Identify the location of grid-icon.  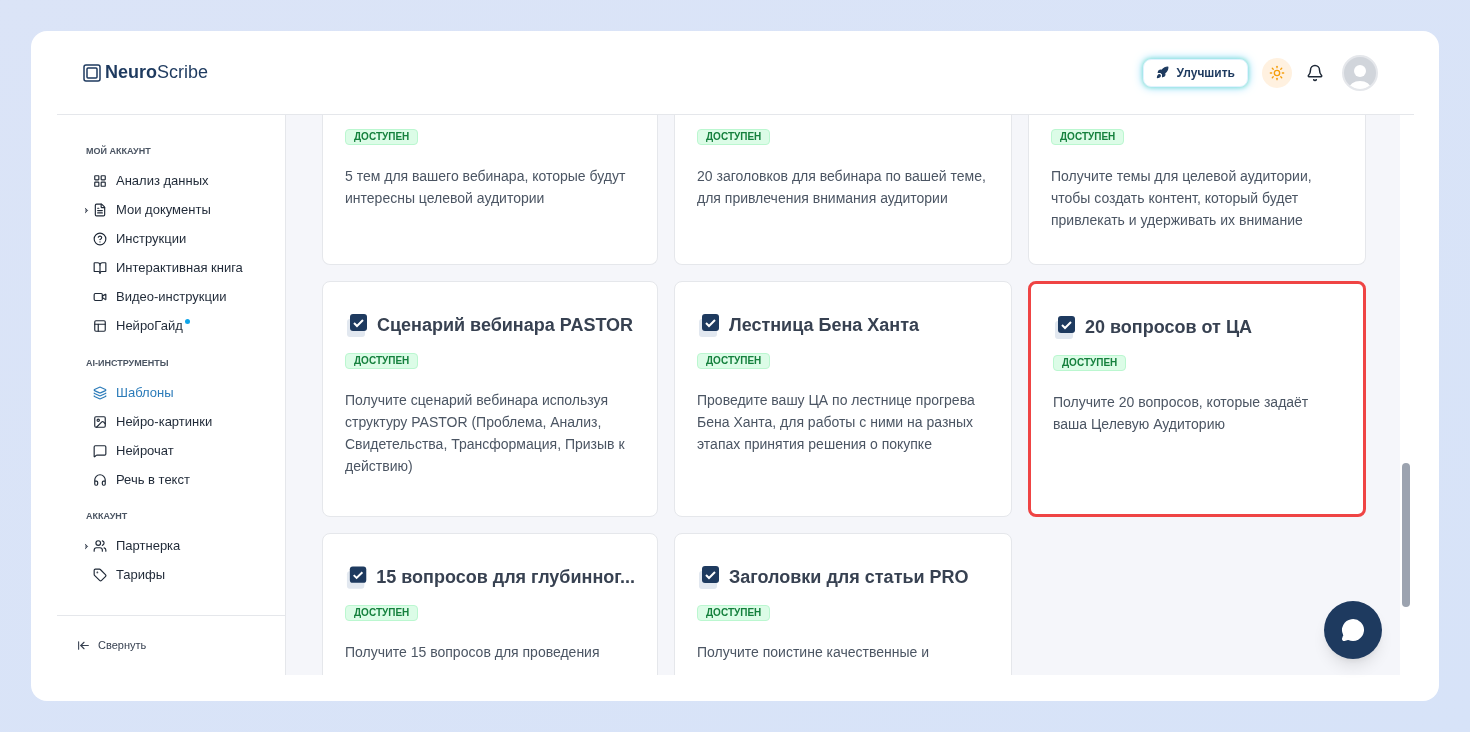
(100, 181).